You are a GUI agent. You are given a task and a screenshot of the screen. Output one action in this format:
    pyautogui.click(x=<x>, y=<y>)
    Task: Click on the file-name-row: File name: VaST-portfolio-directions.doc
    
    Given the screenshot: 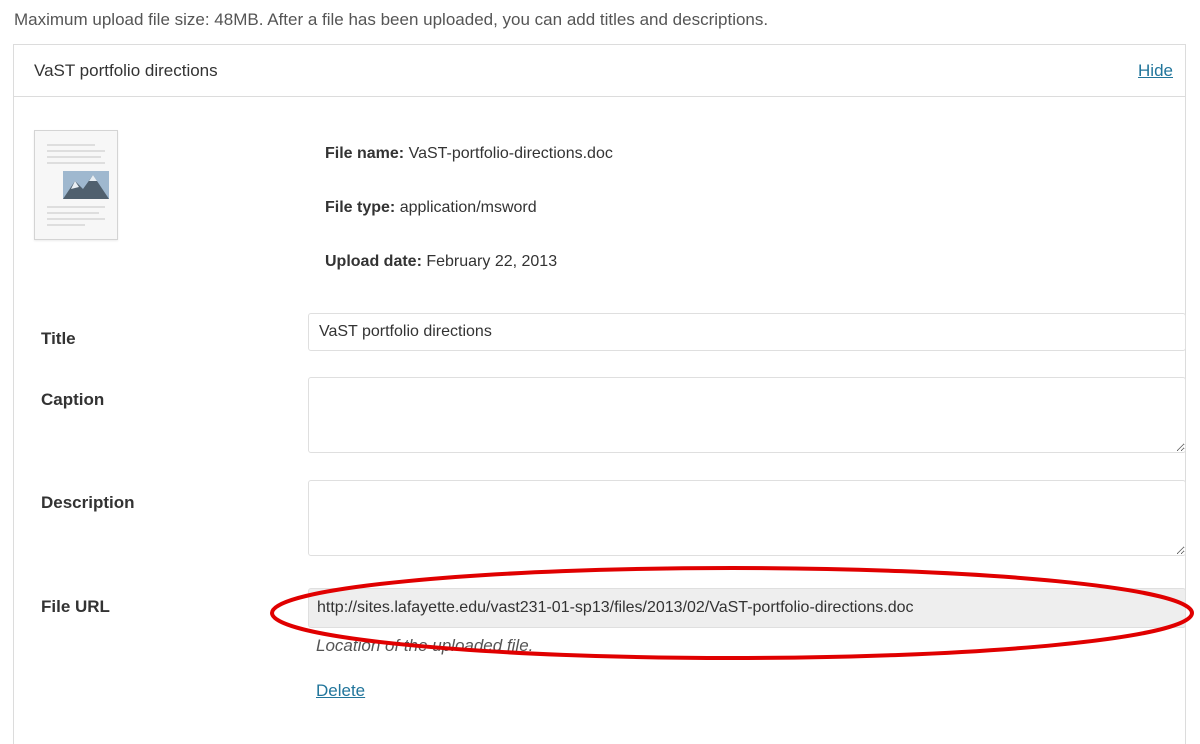 What is the action you would take?
    pyautogui.click(x=469, y=154)
    